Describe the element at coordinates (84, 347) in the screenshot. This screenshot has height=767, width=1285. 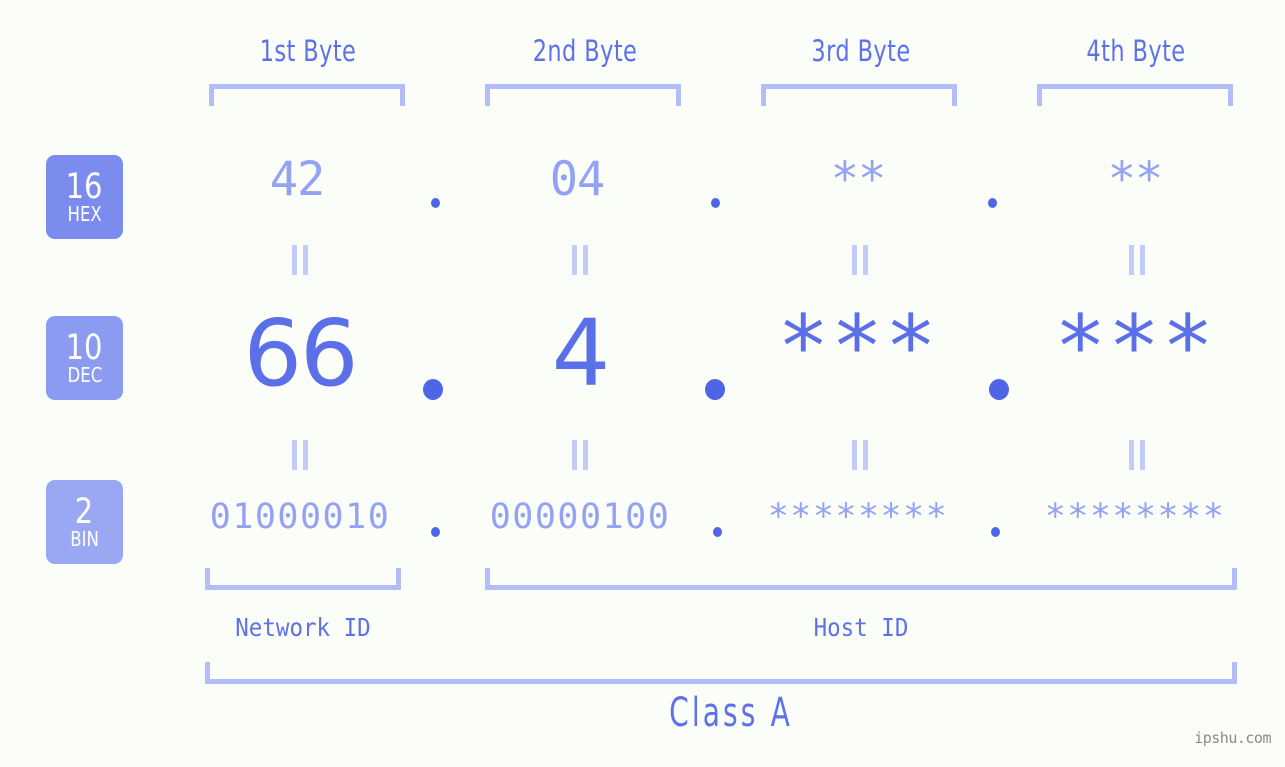
I see `base-badge-dec-number: 10` at that location.